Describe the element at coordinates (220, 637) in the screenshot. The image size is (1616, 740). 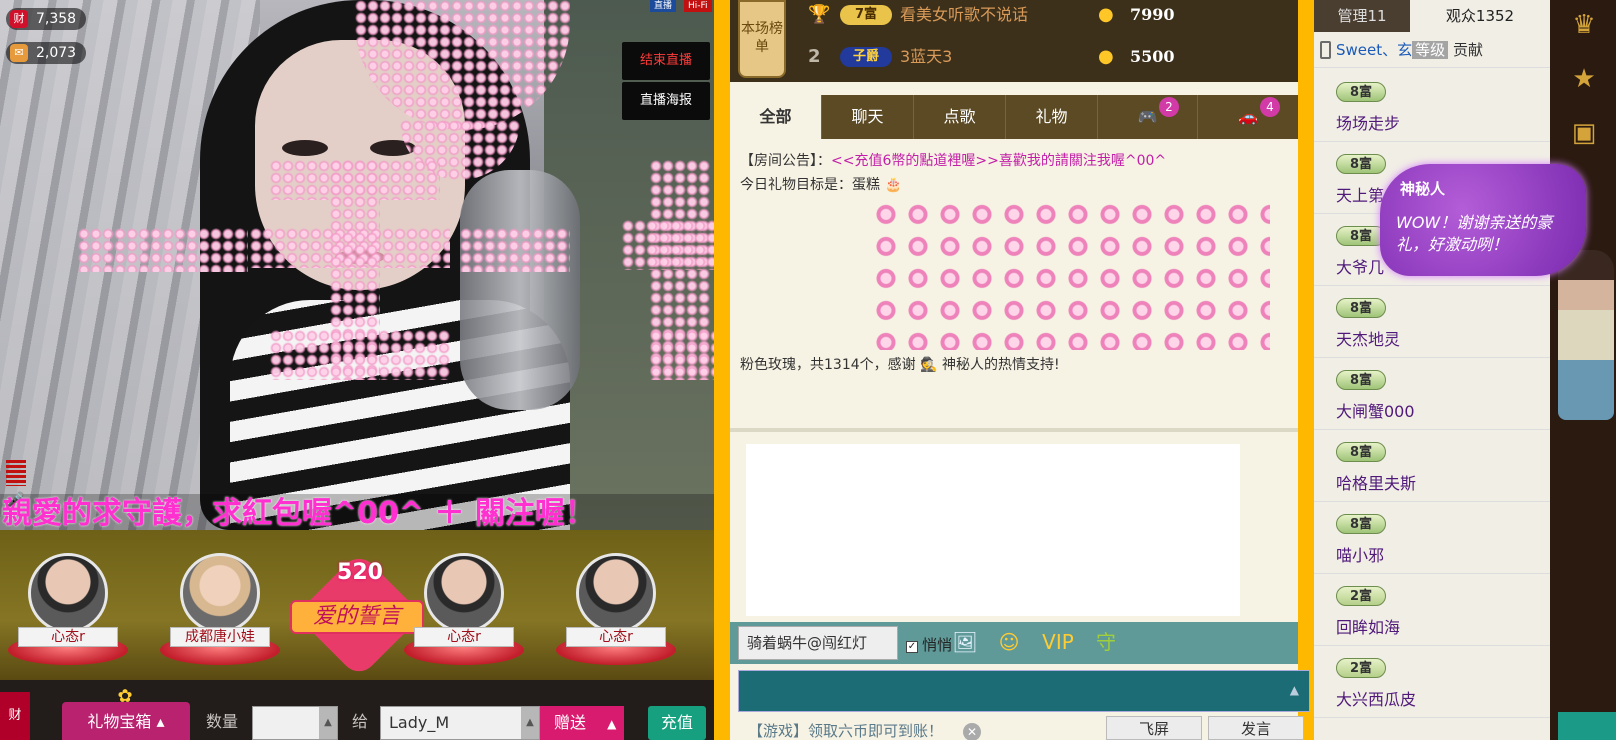
I see `guard-name: 成都唐小娃` at that location.